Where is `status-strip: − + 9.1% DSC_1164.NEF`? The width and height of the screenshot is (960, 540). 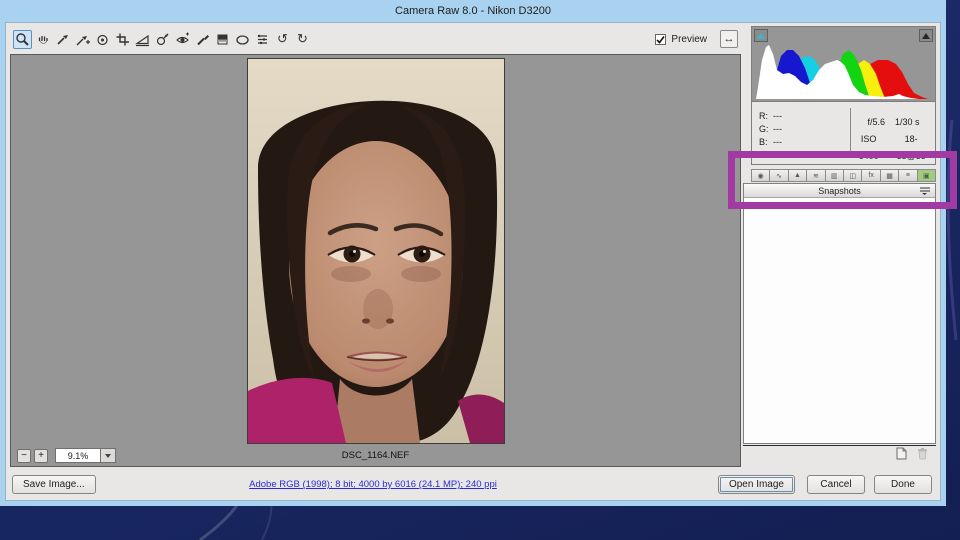 status-strip: − + 9.1% DSC_1164.NEF is located at coordinates (375, 455).